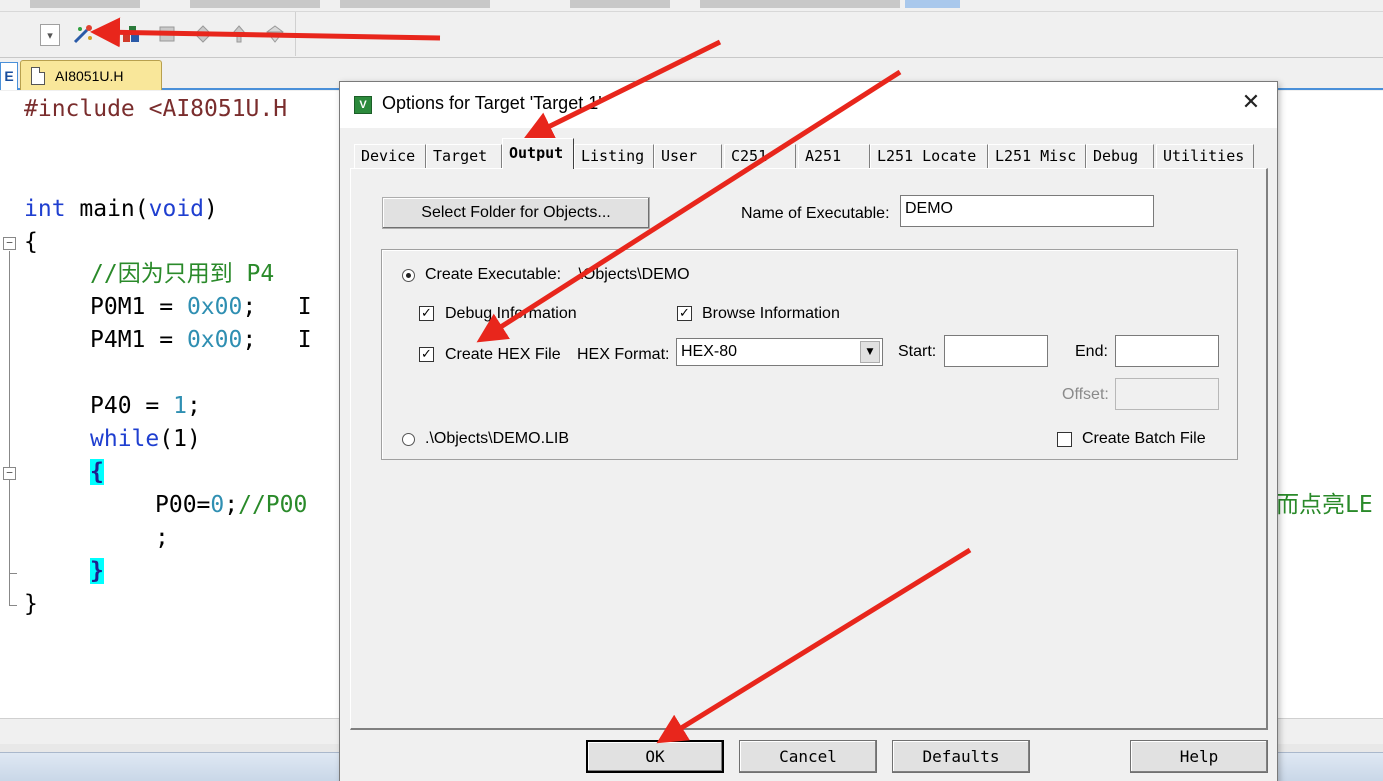  What do you see at coordinates (614, 156) in the screenshot?
I see `tab-listing: Listing` at bounding box center [614, 156].